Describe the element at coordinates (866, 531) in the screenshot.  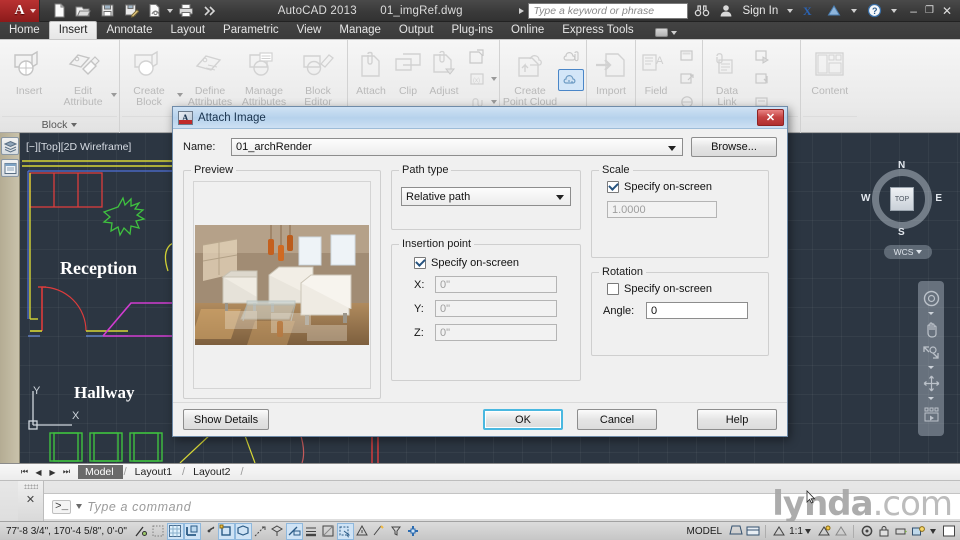
I see `workspace-switching-icon` at that location.